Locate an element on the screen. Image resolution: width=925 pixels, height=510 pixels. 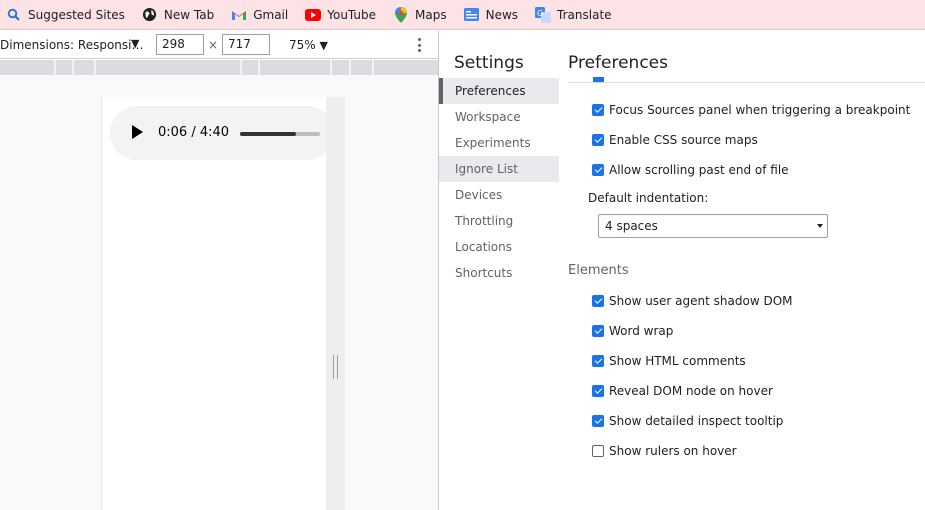
translate-icon: G is located at coordinates (543, 14).